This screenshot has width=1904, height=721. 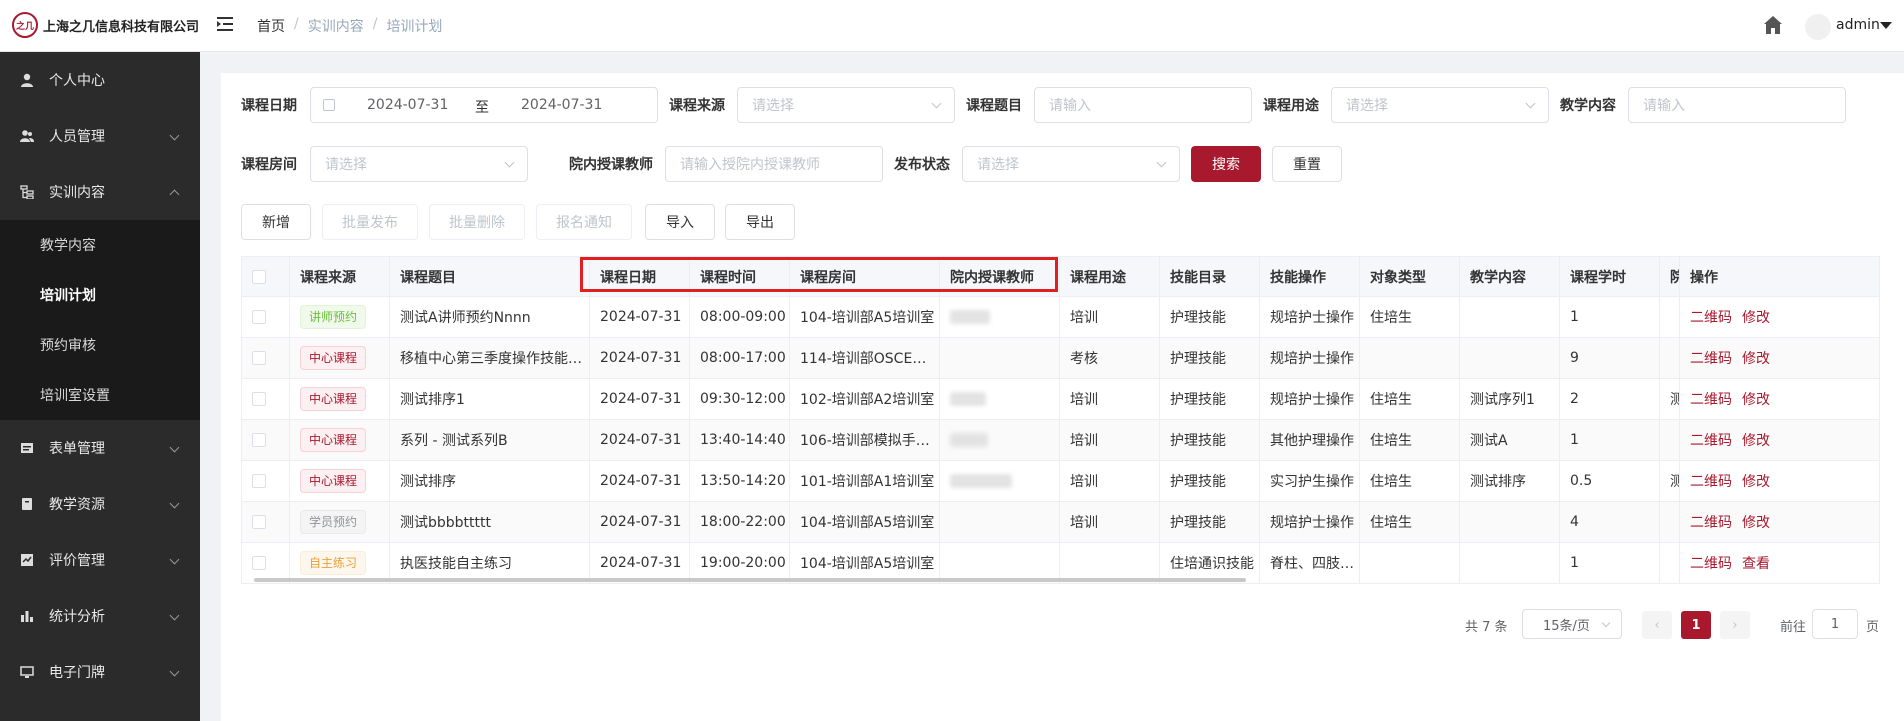 What do you see at coordinates (1657, 625) in the screenshot?
I see `prev-page-button: ‹` at bounding box center [1657, 625].